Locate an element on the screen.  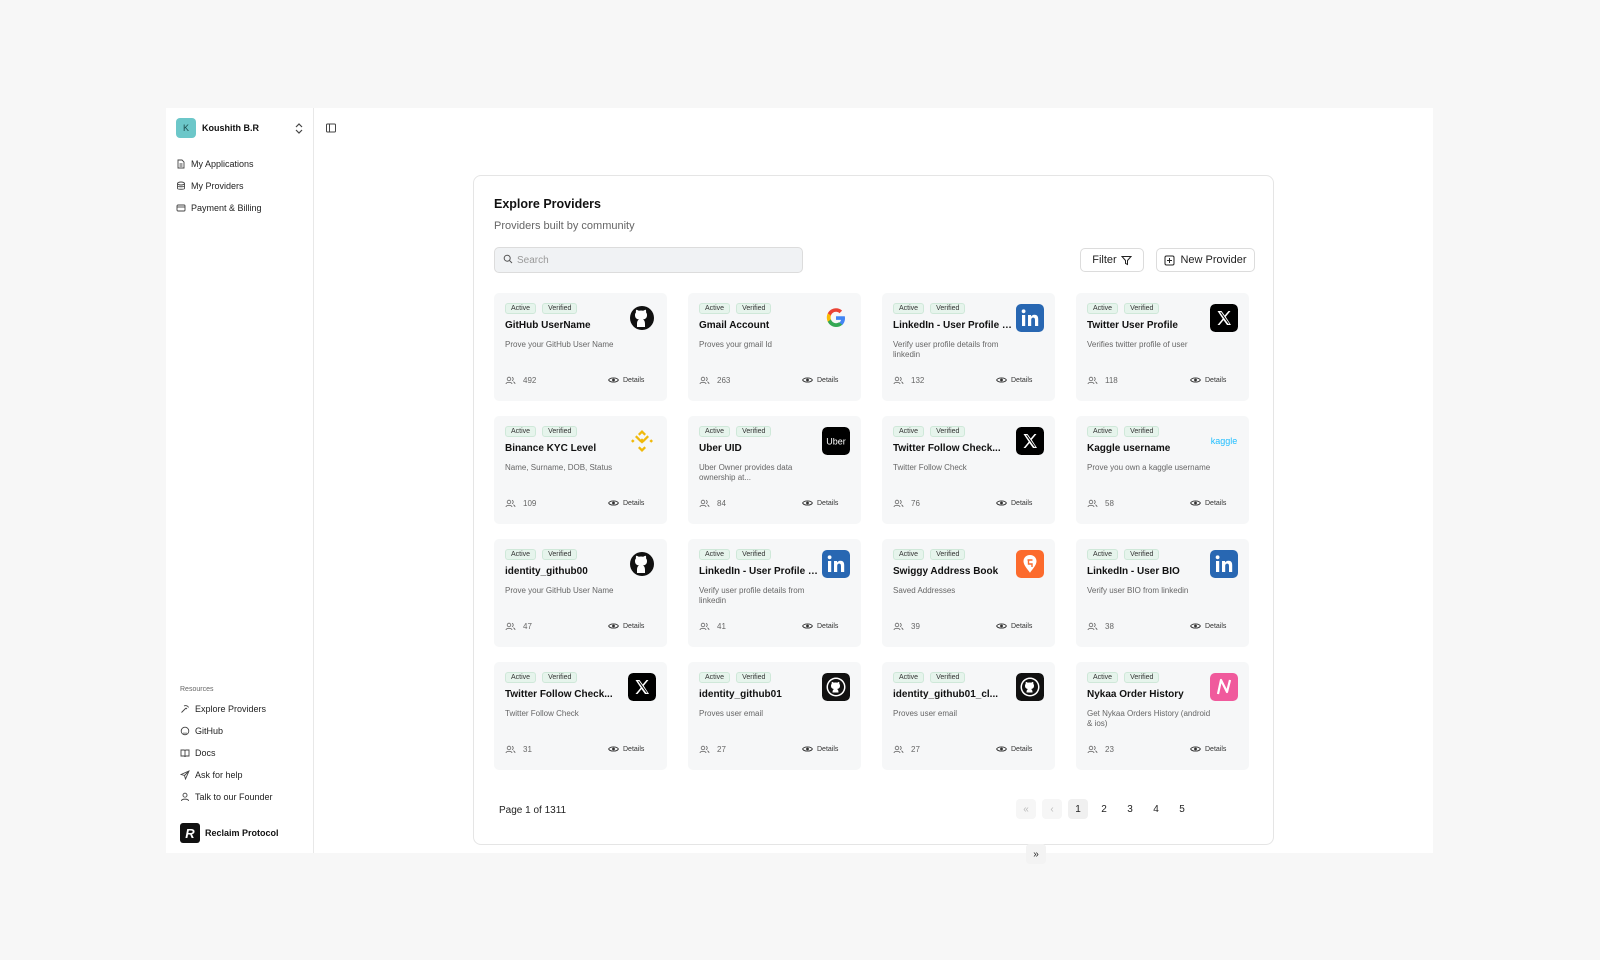
search-box is located at coordinates (648, 260).